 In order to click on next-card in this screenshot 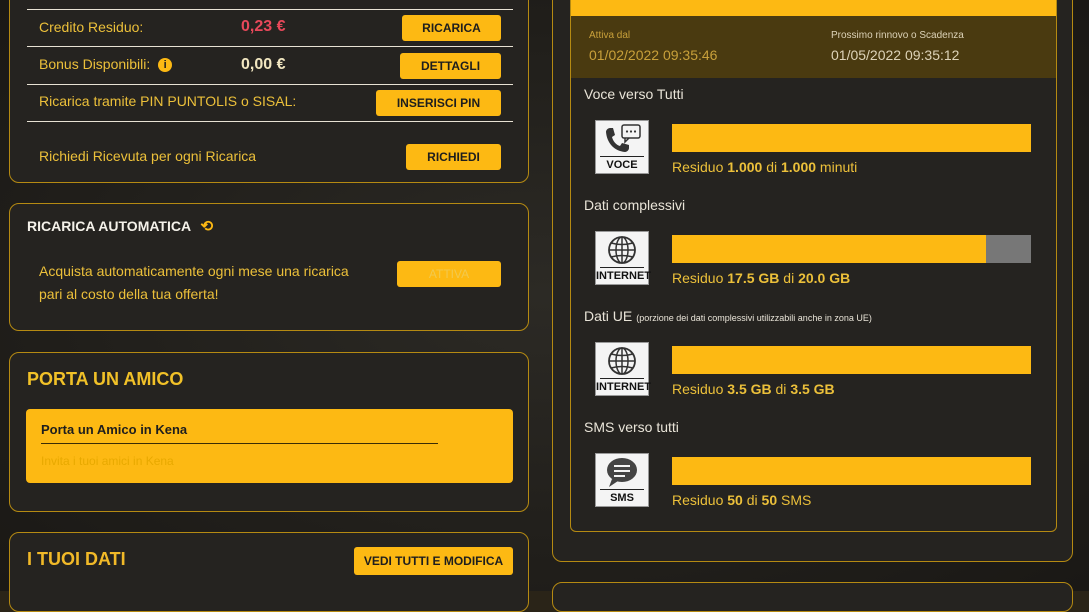, I will do `click(812, 597)`.